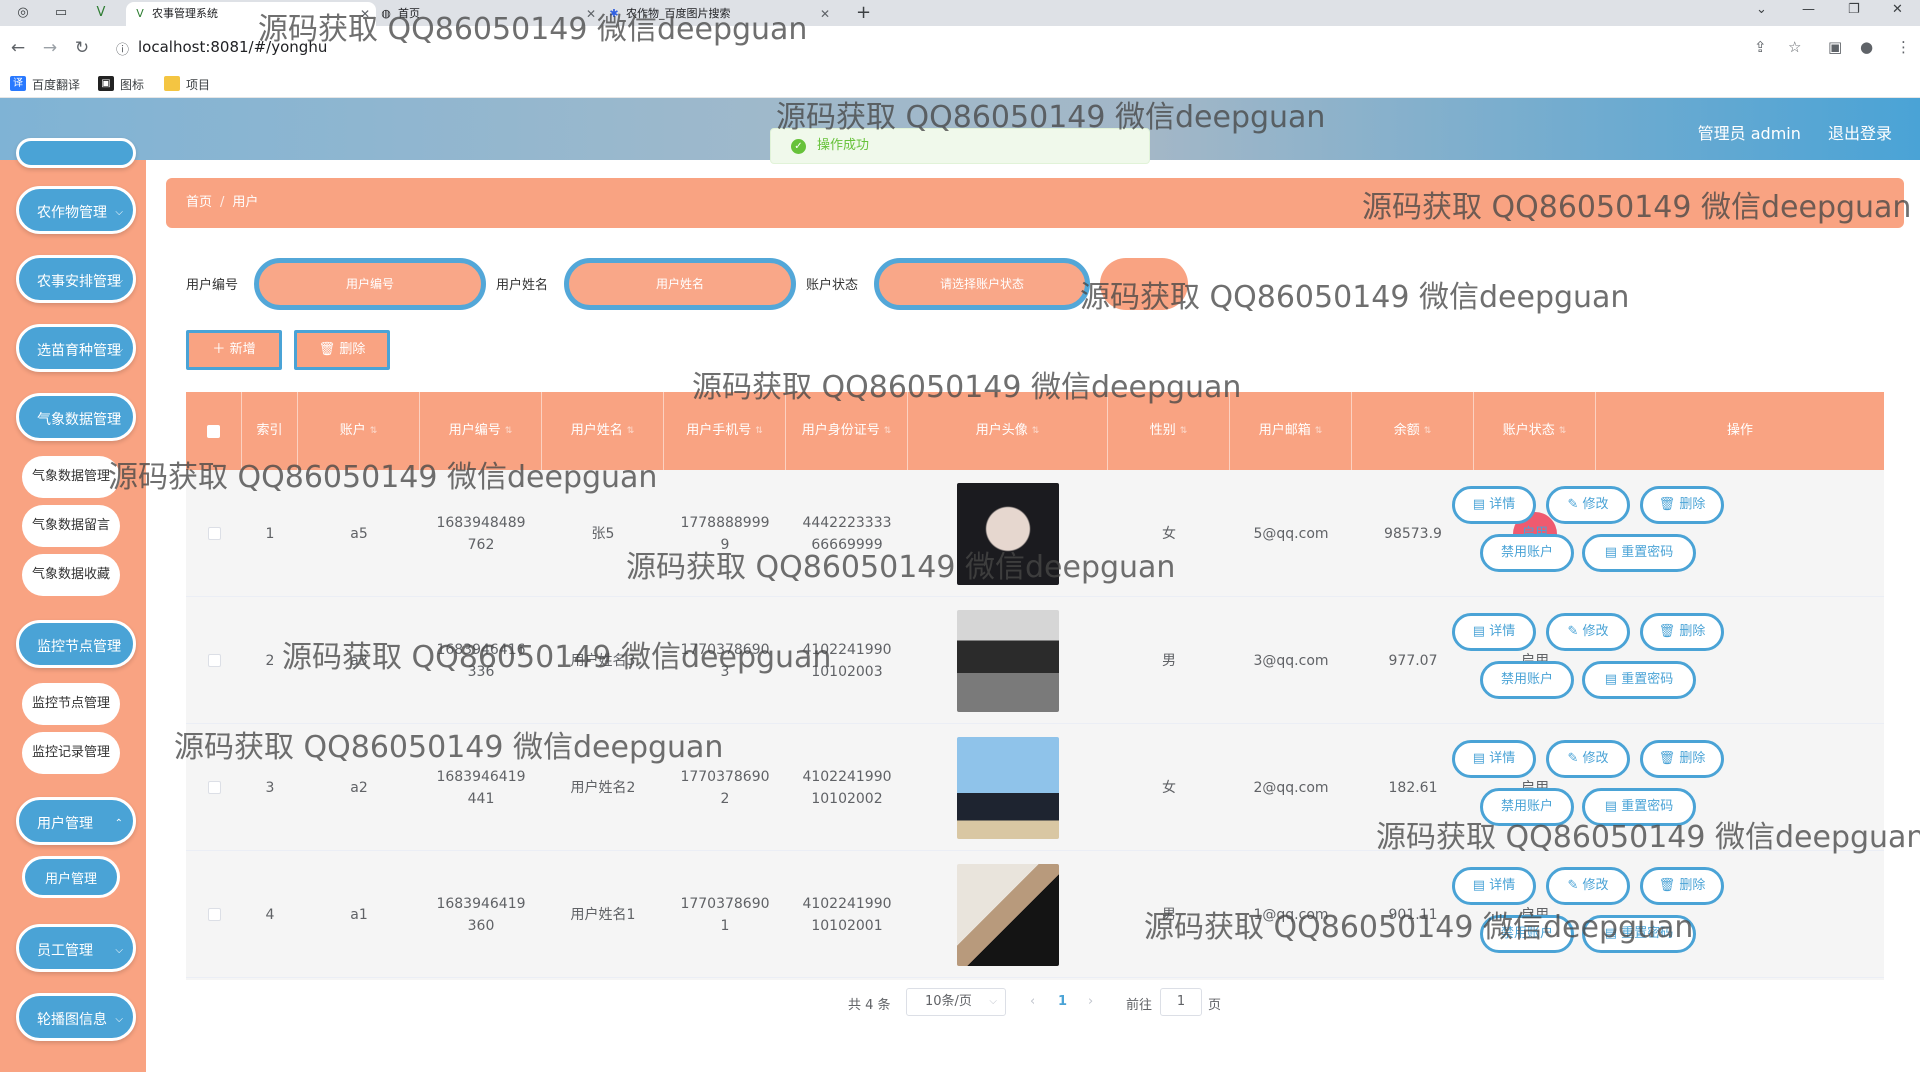  Describe the element at coordinates (45, 84) in the screenshot. I see `bookmark-baidu-fanyi: 译百度翻译` at that location.